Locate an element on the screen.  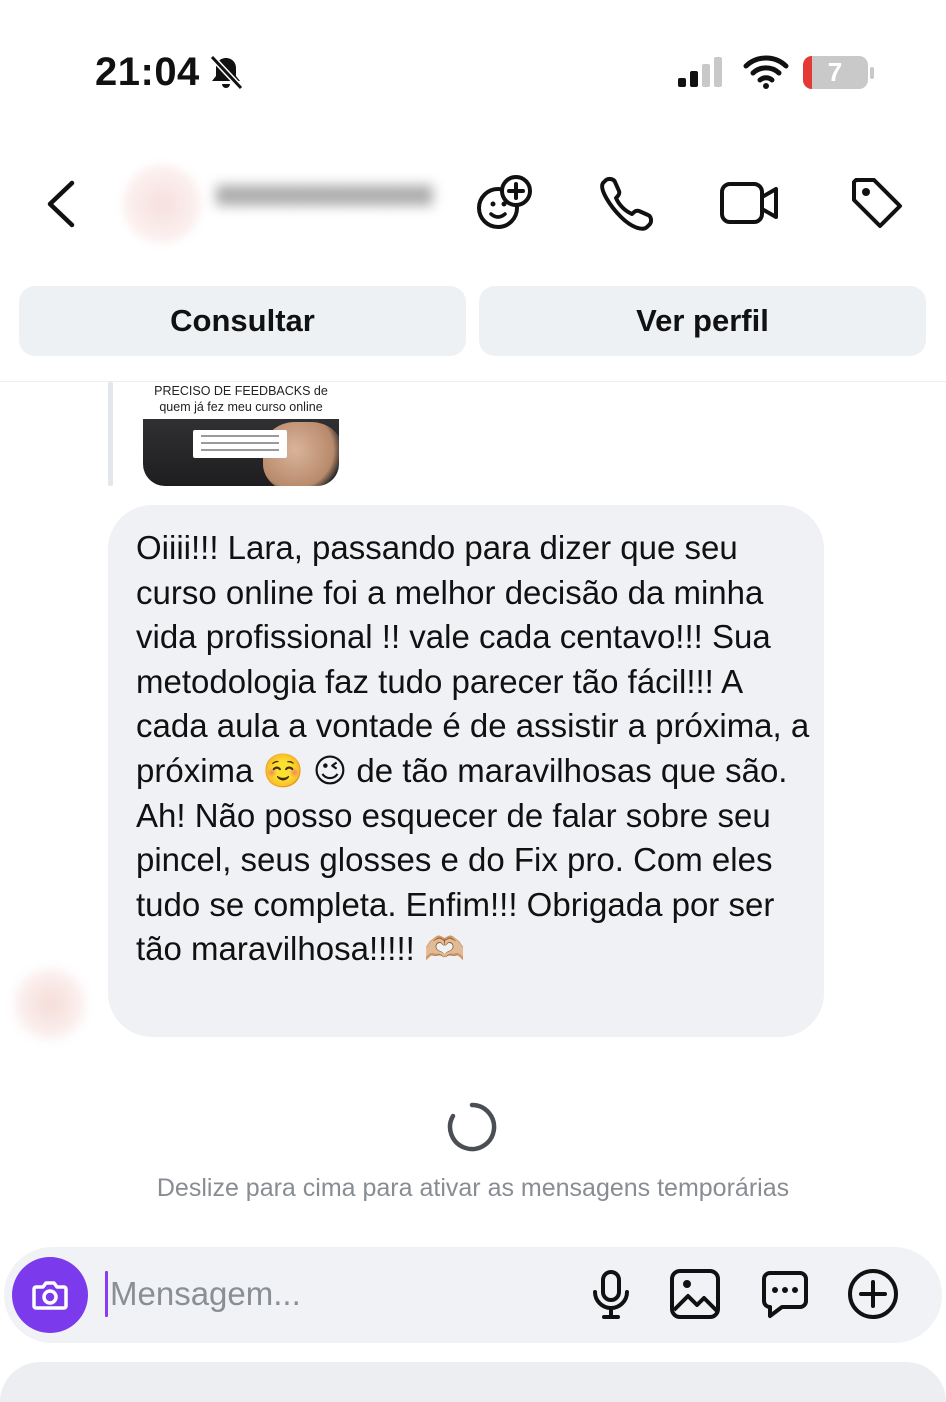
camera-button is located at coordinates (50, 1295).